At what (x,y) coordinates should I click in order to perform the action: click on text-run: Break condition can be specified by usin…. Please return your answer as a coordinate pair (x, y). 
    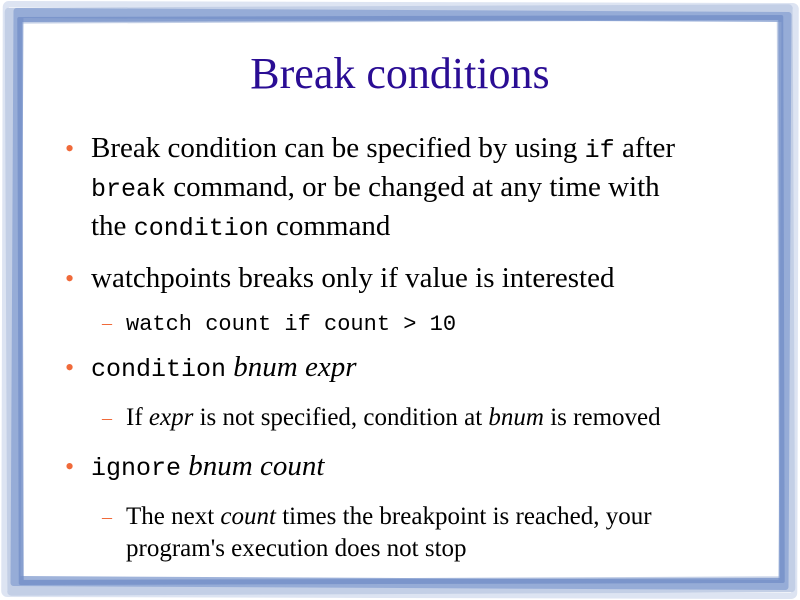
    Looking at the image, I should click on (338, 148).